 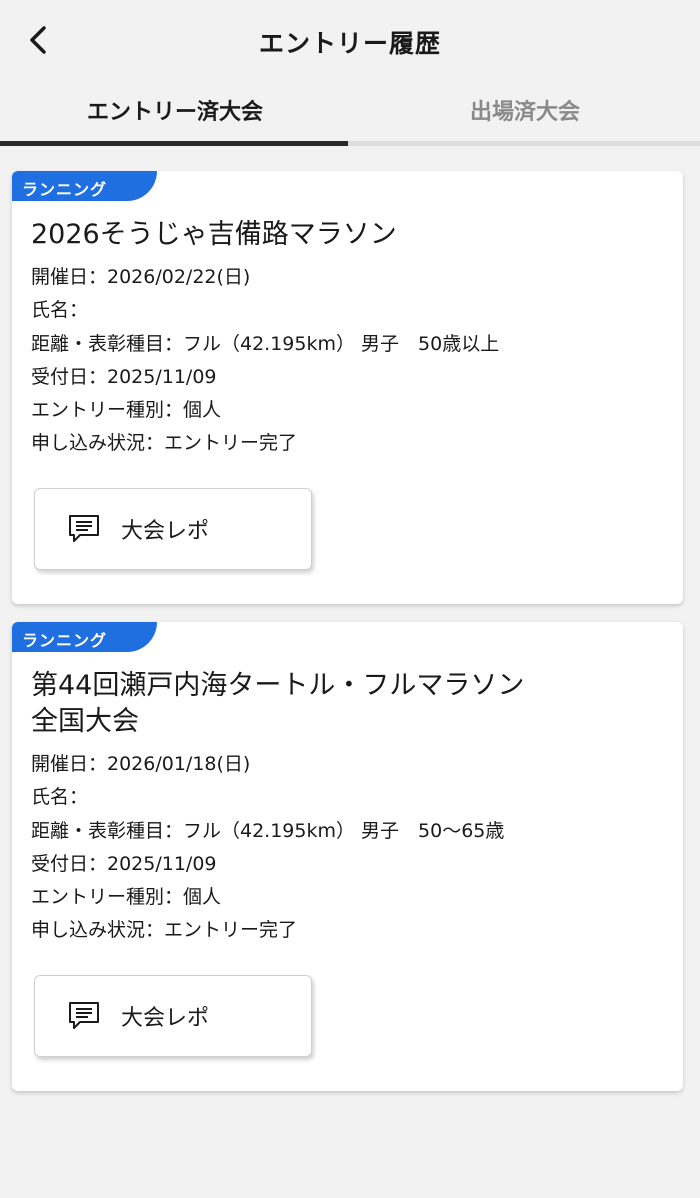 What do you see at coordinates (214, 234) in the screenshot?
I see `event-title: 2026そうじゃ吉備路マラソン` at bounding box center [214, 234].